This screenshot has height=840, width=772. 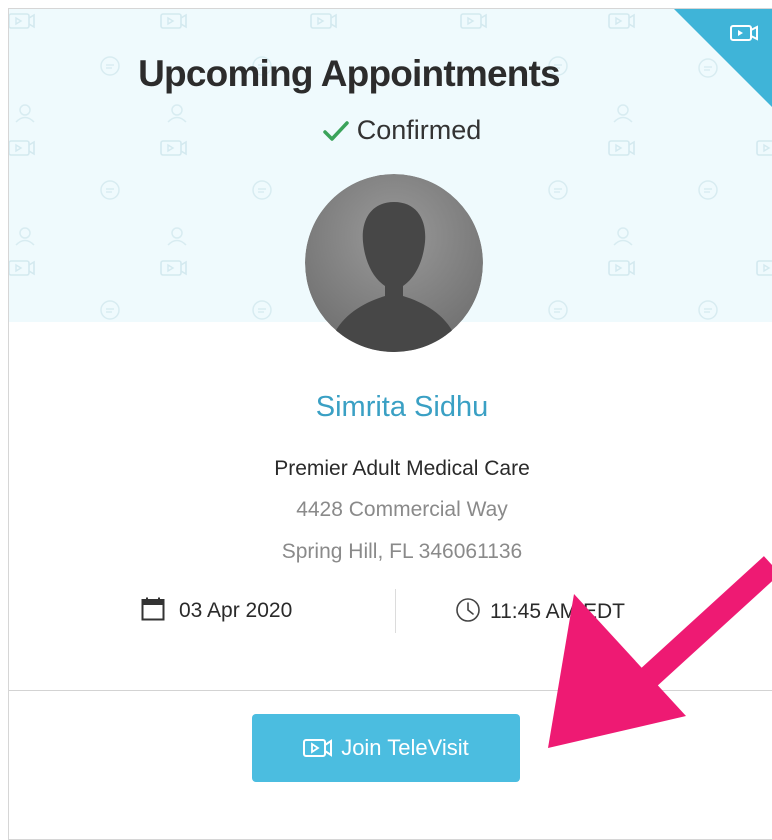 What do you see at coordinates (236, 610) in the screenshot?
I see `date-text: 03 Apr 2020` at bounding box center [236, 610].